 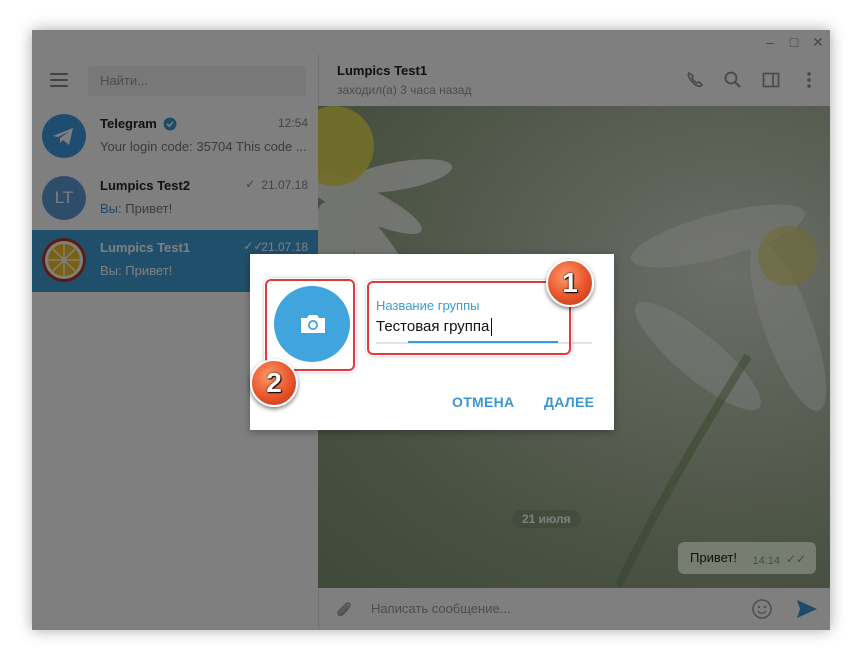 What do you see at coordinates (483, 402) in the screenshot?
I see `cancel-button: ОТМЕНА` at bounding box center [483, 402].